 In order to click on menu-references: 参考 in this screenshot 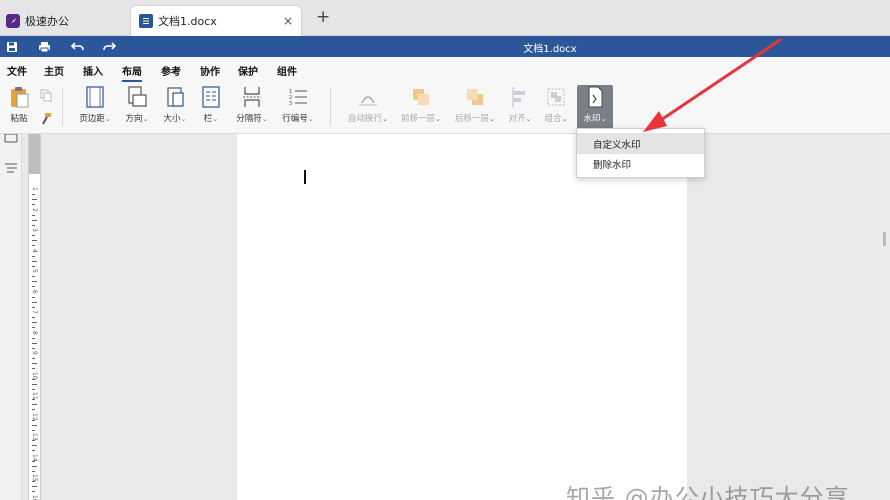, I will do `click(171, 70)`.